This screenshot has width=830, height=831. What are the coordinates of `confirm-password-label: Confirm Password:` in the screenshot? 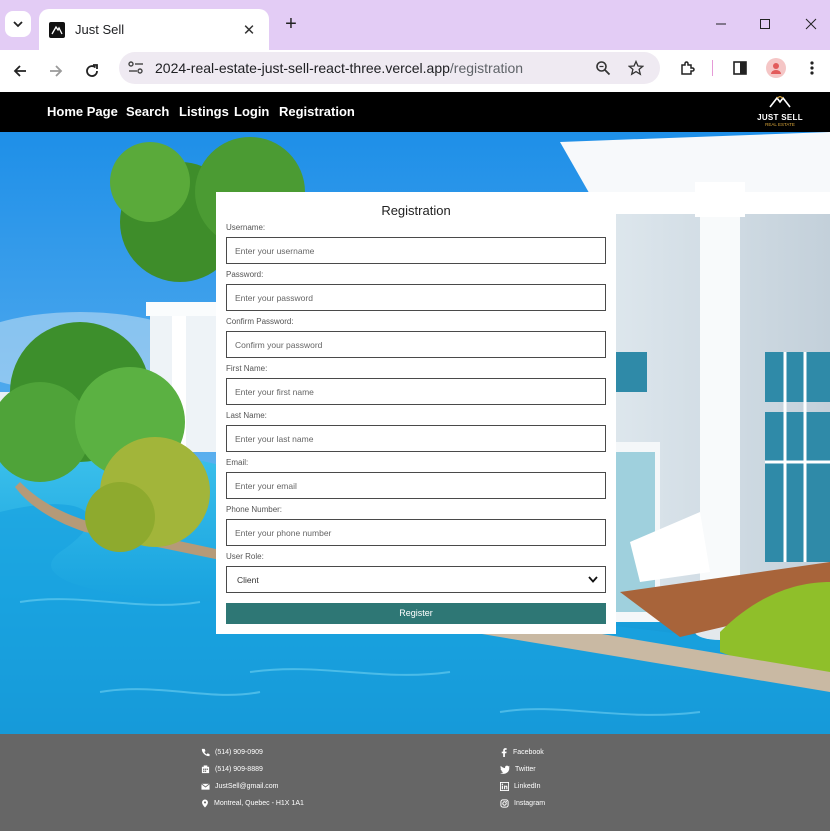 It's located at (260, 321).